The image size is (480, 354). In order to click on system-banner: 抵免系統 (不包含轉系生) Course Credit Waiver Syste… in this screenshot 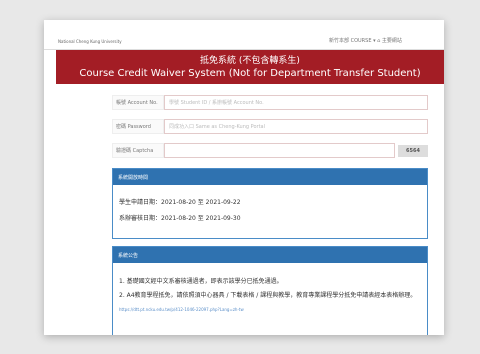, I will do `click(250, 67)`.